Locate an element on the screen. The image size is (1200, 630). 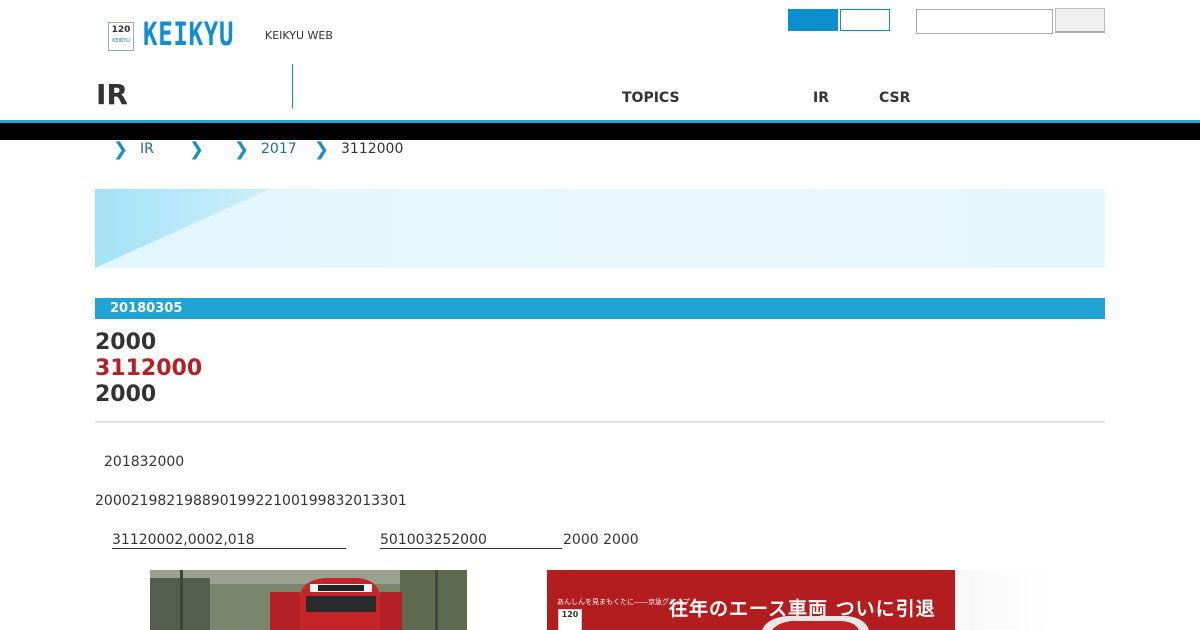
keikyu-logo: KEIKYU is located at coordinates (188, 34).